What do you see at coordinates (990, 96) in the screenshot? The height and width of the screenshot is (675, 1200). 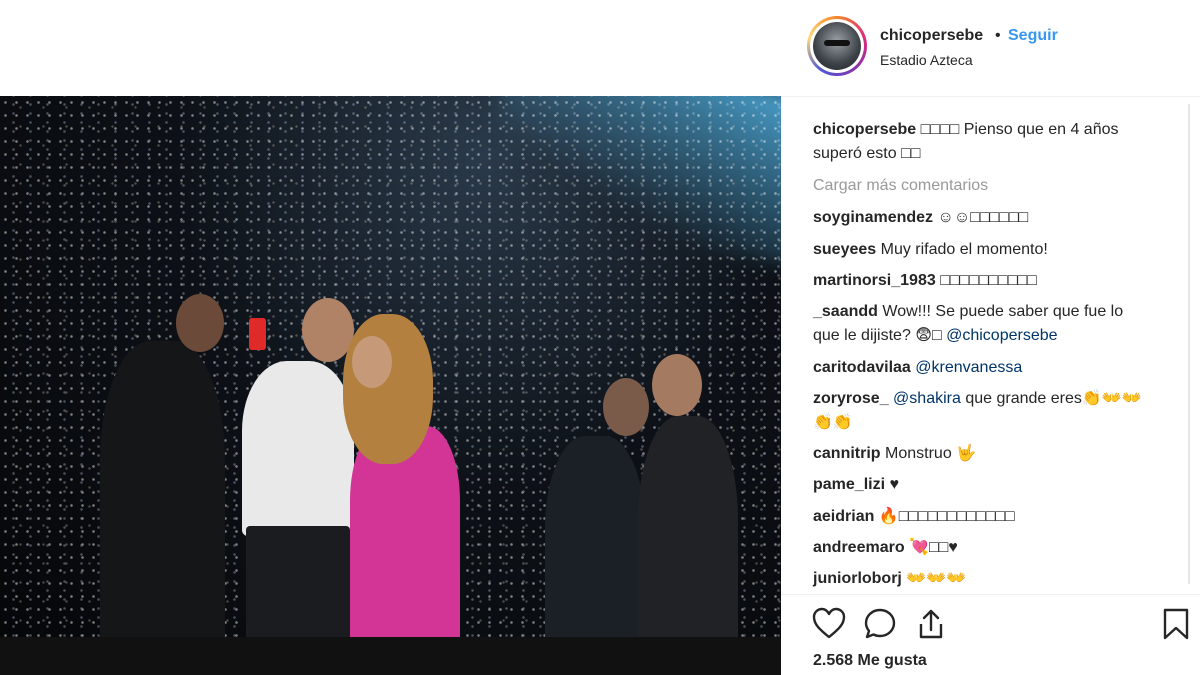 I see `header-divider` at bounding box center [990, 96].